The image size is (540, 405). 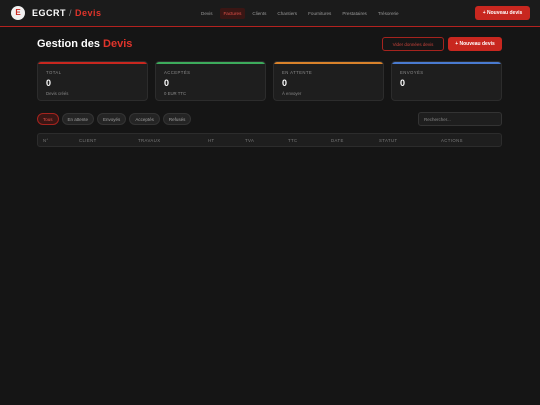 What do you see at coordinates (259, 13) in the screenshot?
I see `nav-item-clients: Clients` at bounding box center [259, 13].